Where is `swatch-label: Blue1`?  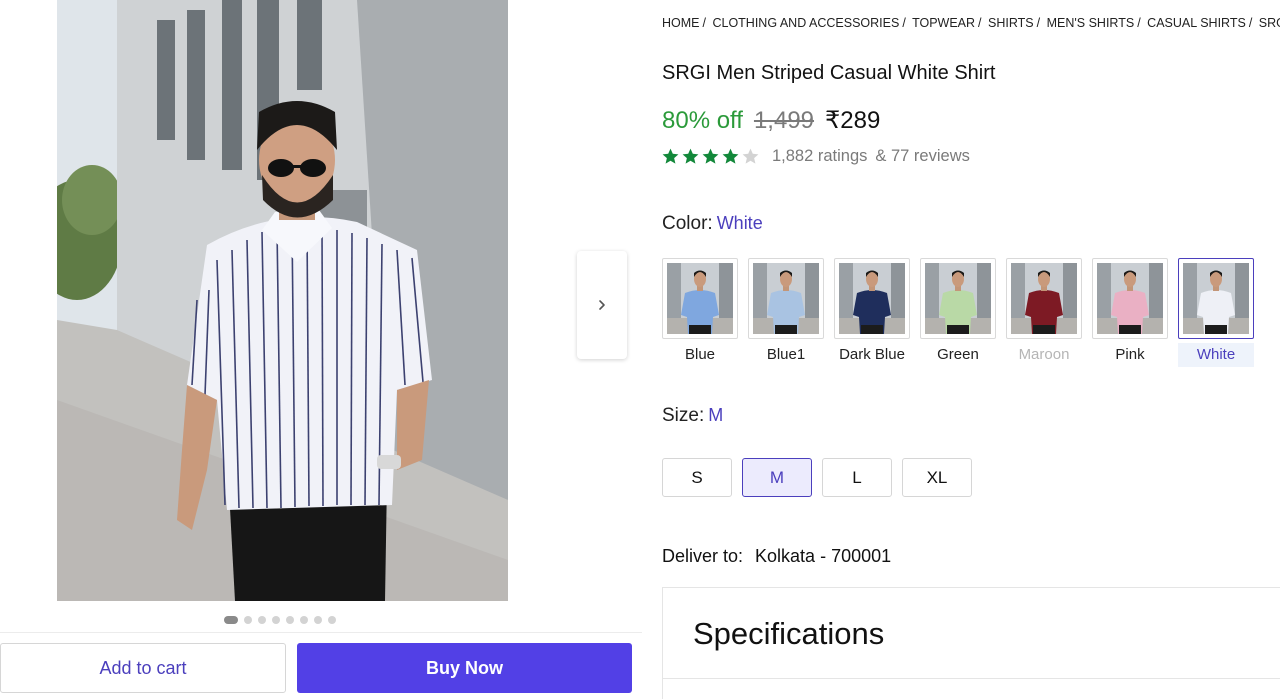
swatch-label: Blue1 is located at coordinates (786, 354).